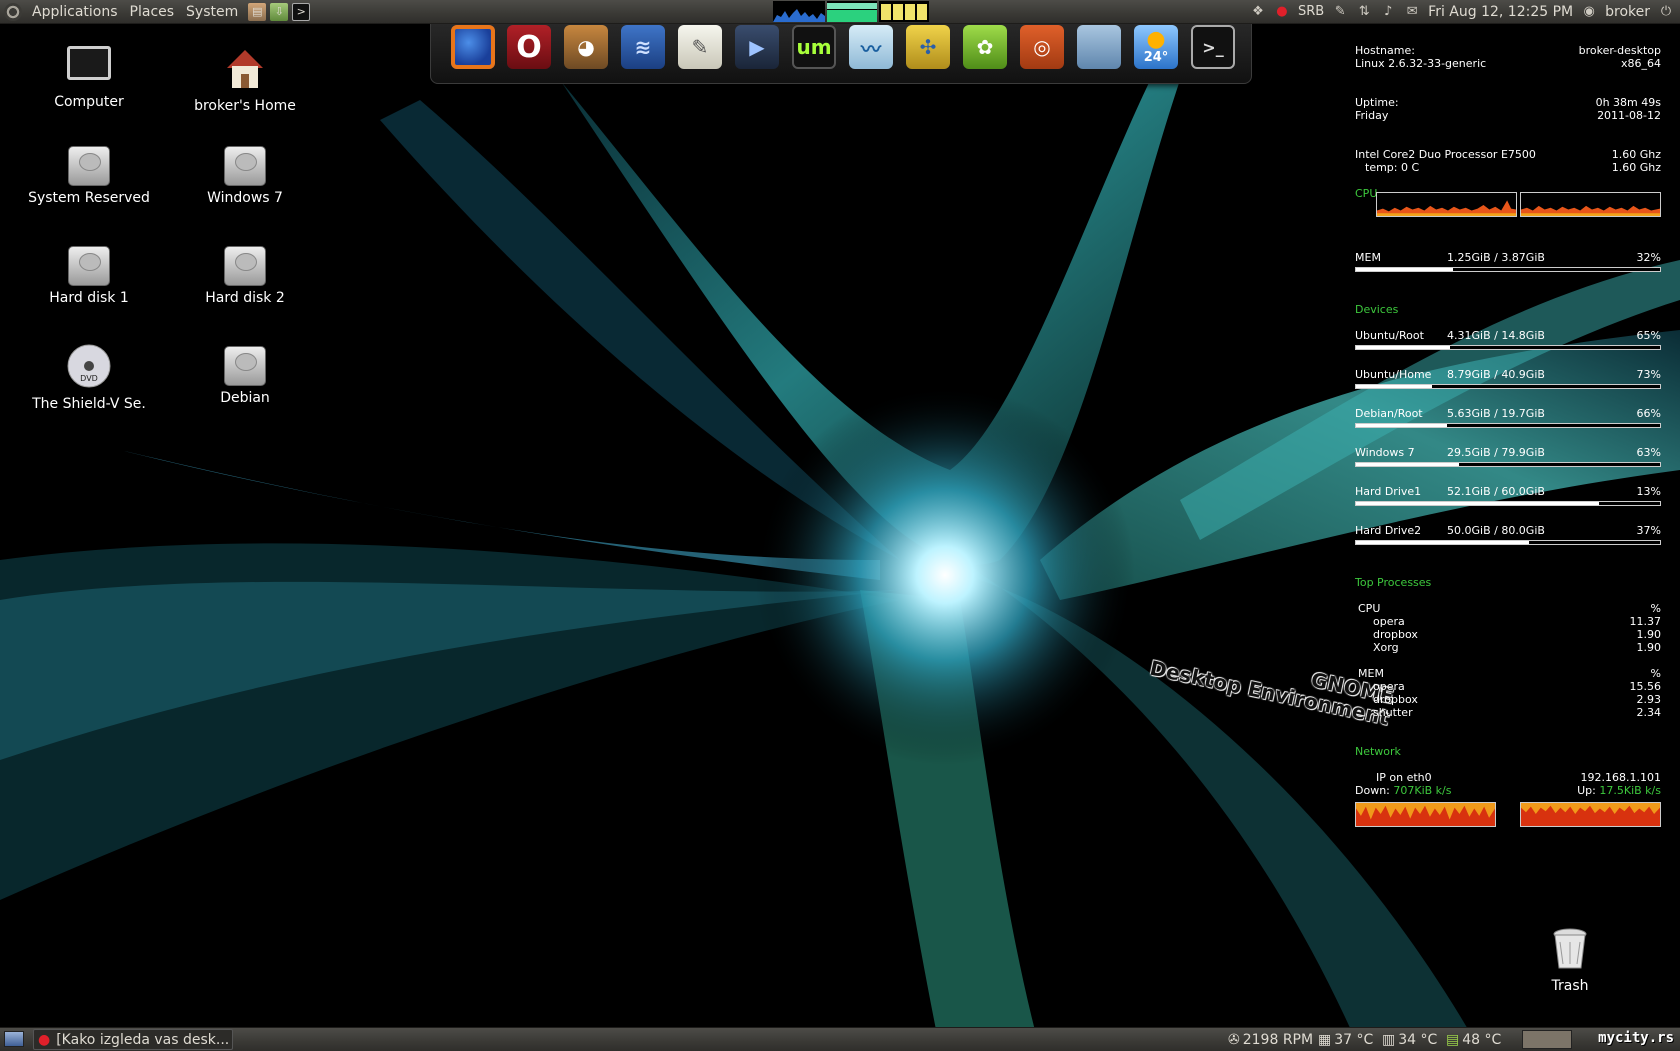  Describe the element at coordinates (799, 11) in the screenshot. I see `cpu-mini-graph` at that location.